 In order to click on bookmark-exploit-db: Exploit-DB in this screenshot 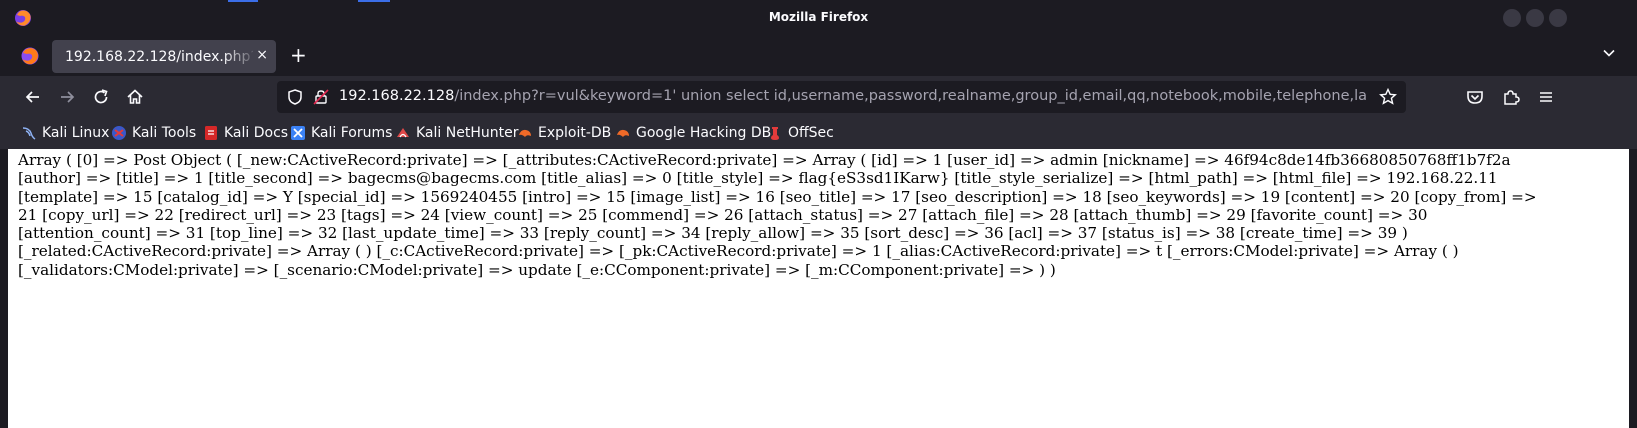, I will do `click(564, 133)`.